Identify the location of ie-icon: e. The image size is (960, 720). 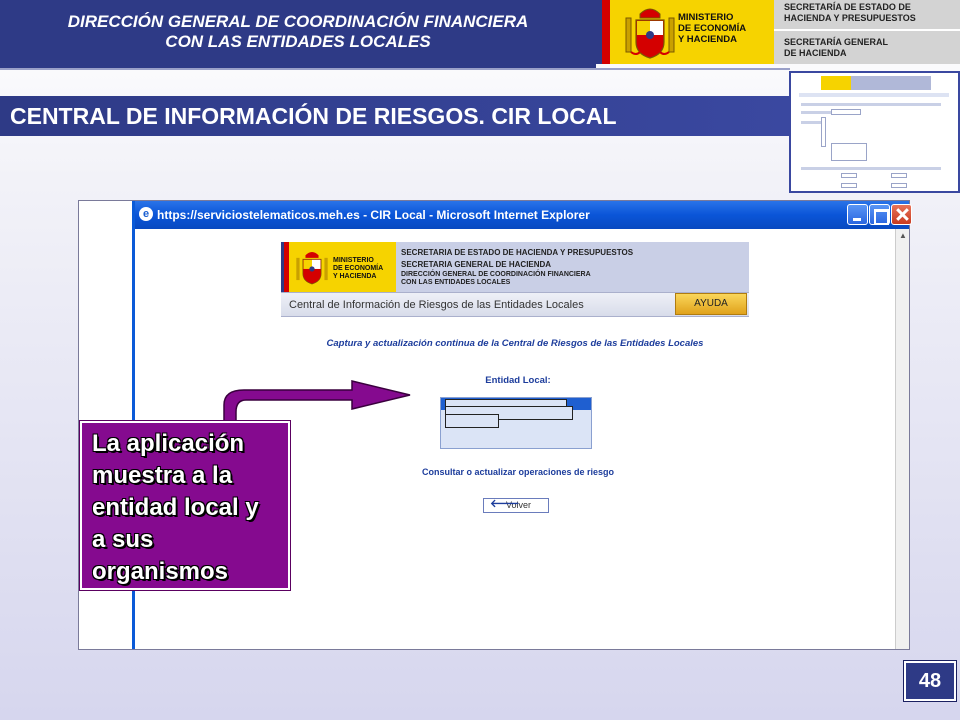
(146, 214).